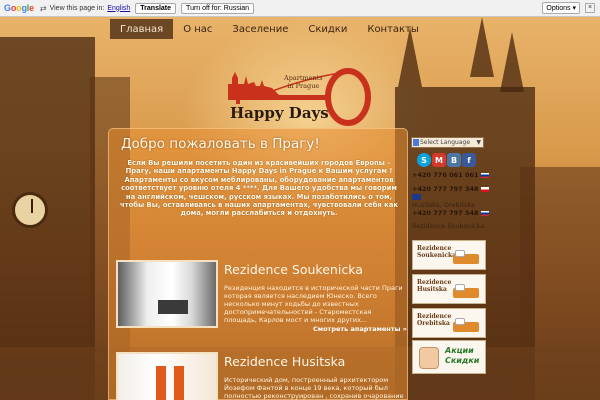  What do you see at coordinates (303, 82) in the screenshot?
I see `logo-subtitle: Apartments in Prague` at bounding box center [303, 82].